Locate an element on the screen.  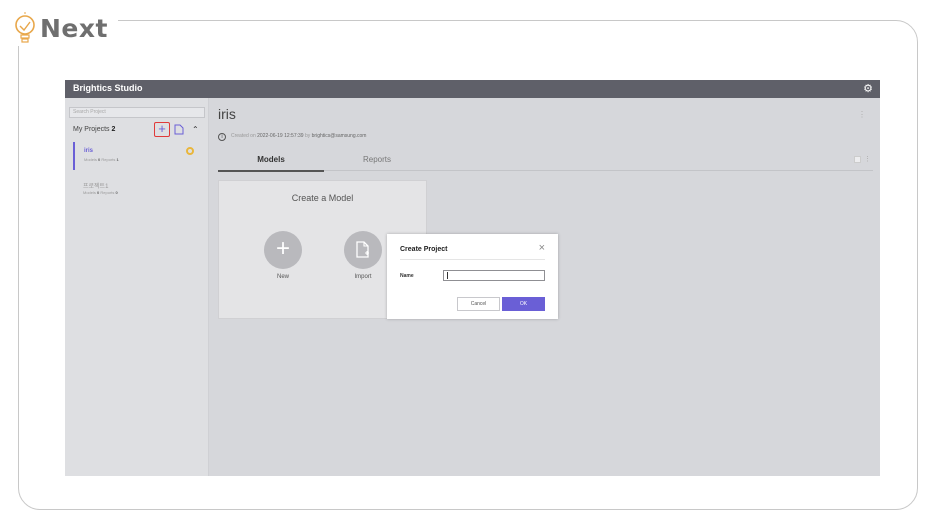
import-project-icon is located at coordinates (179, 129).